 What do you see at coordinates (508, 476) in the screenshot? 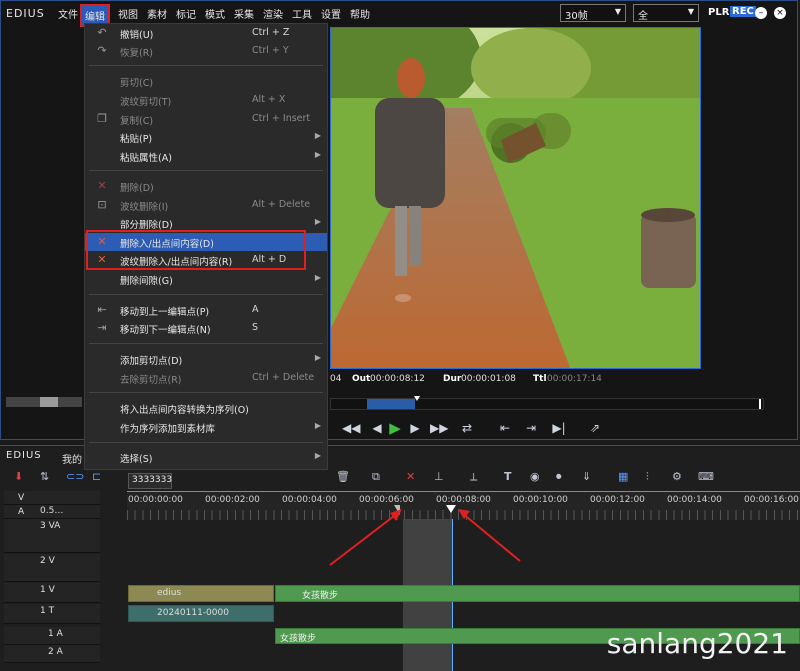
I see `title-icon: T` at bounding box center [508, 476].